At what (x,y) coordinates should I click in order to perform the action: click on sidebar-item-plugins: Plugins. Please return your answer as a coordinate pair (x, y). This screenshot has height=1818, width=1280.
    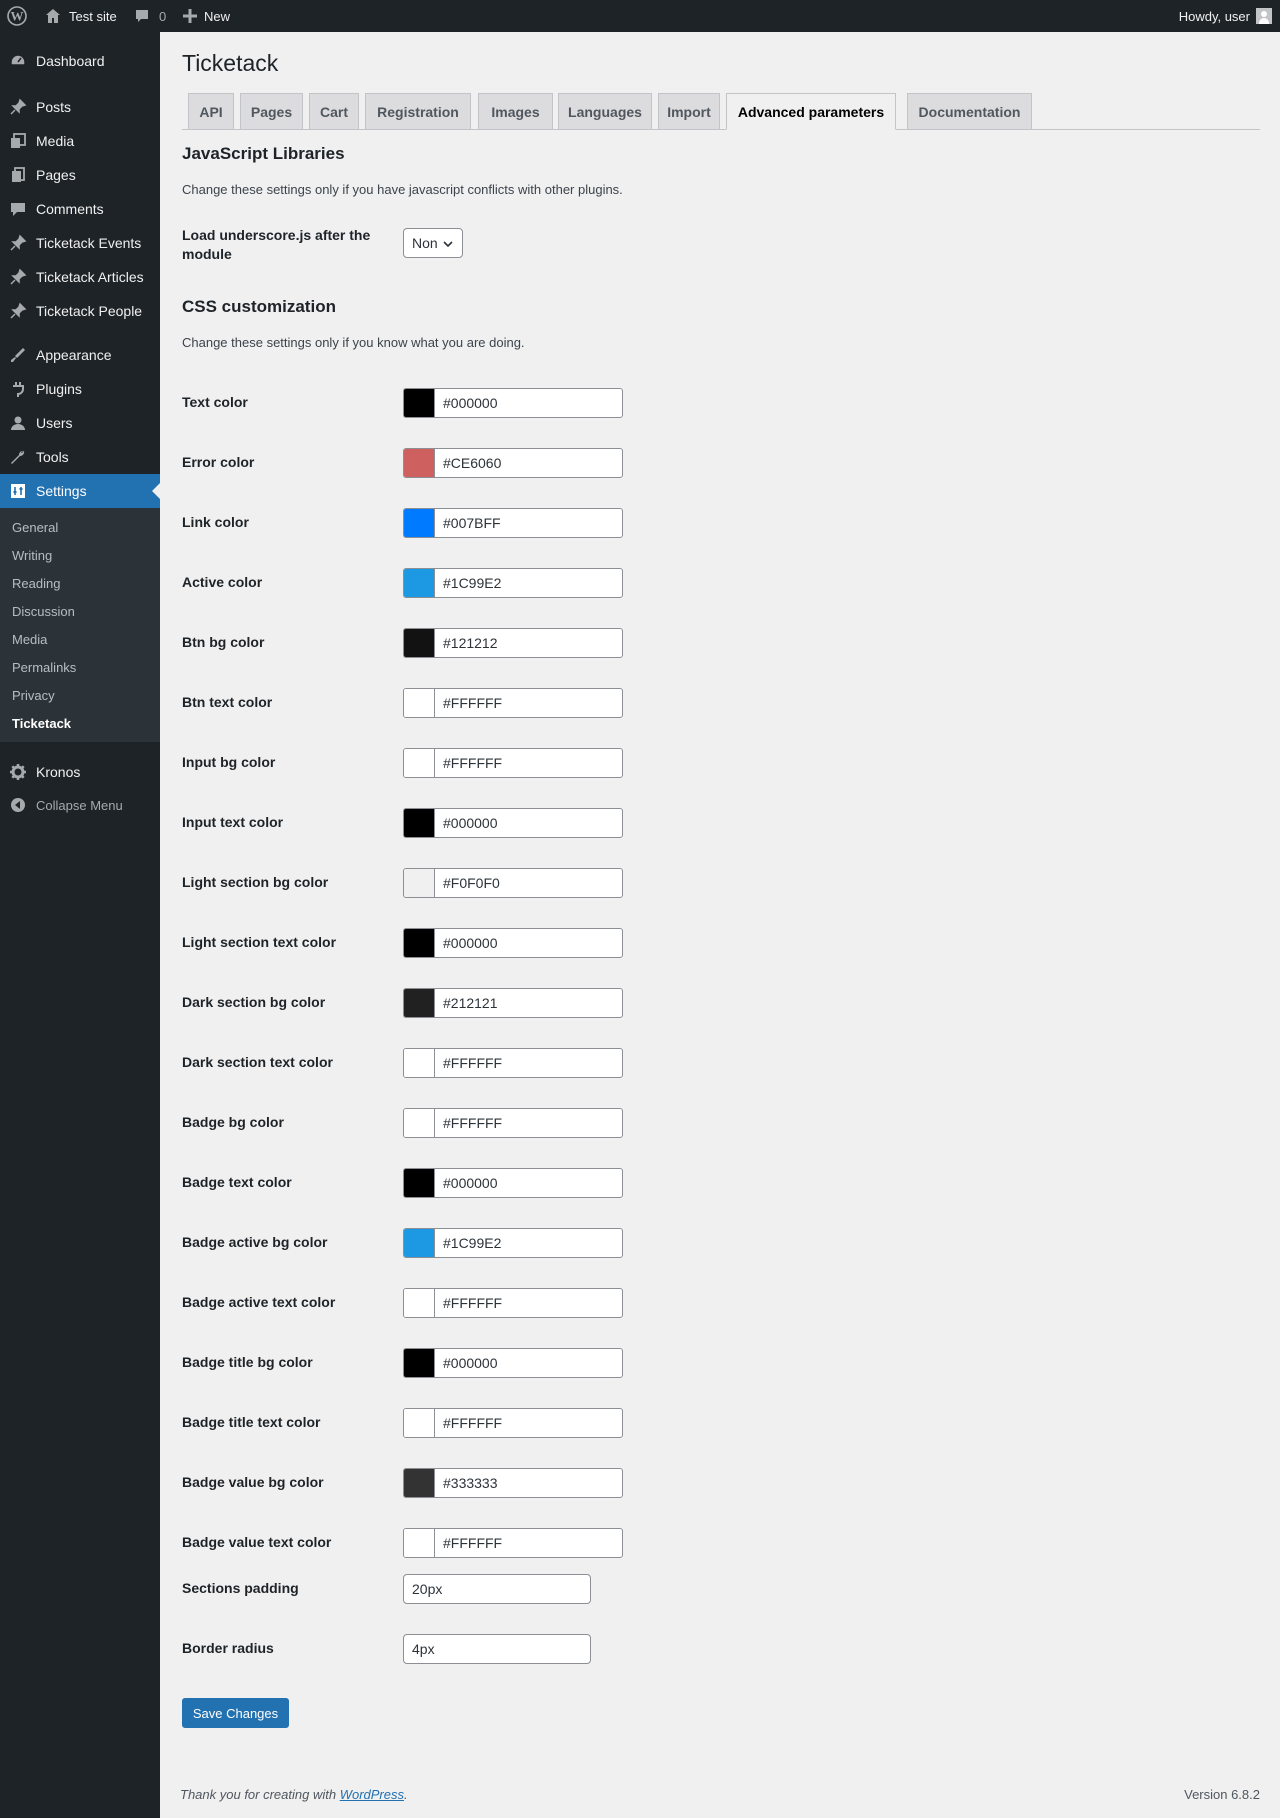
    Looking at the image, I should click on (80, 389).